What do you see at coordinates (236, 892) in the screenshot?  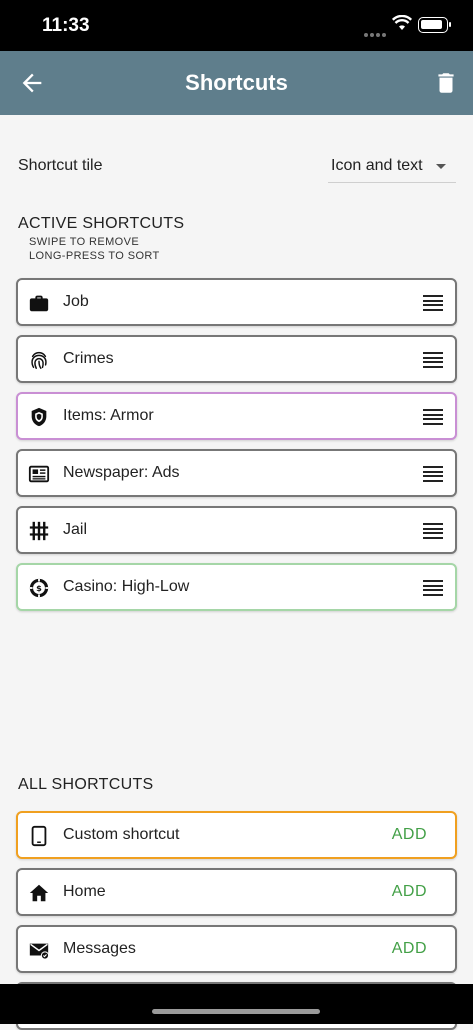 I see `all-shortcut-home: Home ADD` at bounding box center [236, 892].